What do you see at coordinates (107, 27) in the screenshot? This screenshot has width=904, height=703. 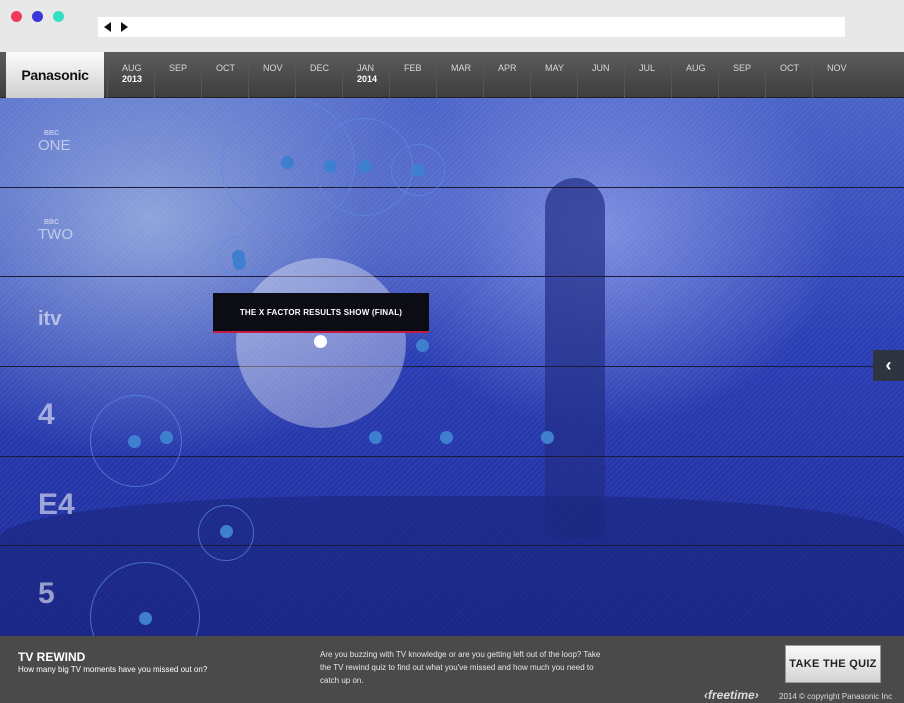 I see `back-arrow-icon` at bounding box center [107, 27].